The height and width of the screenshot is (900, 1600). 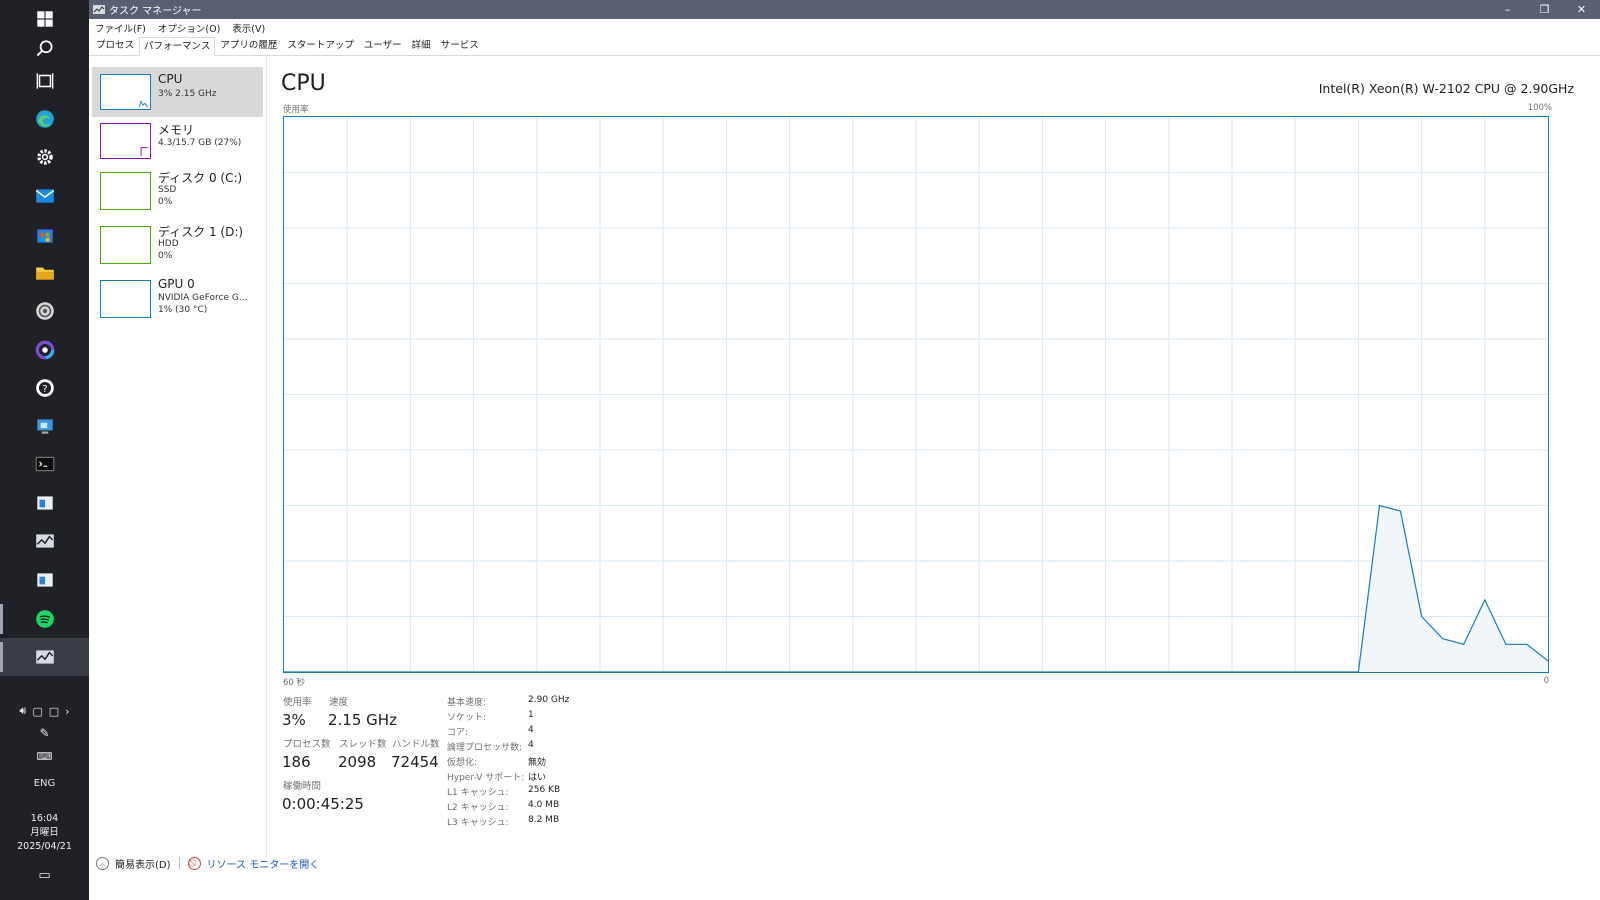 I want to click on restore-button: ❐, so click(x=1544, y=9).